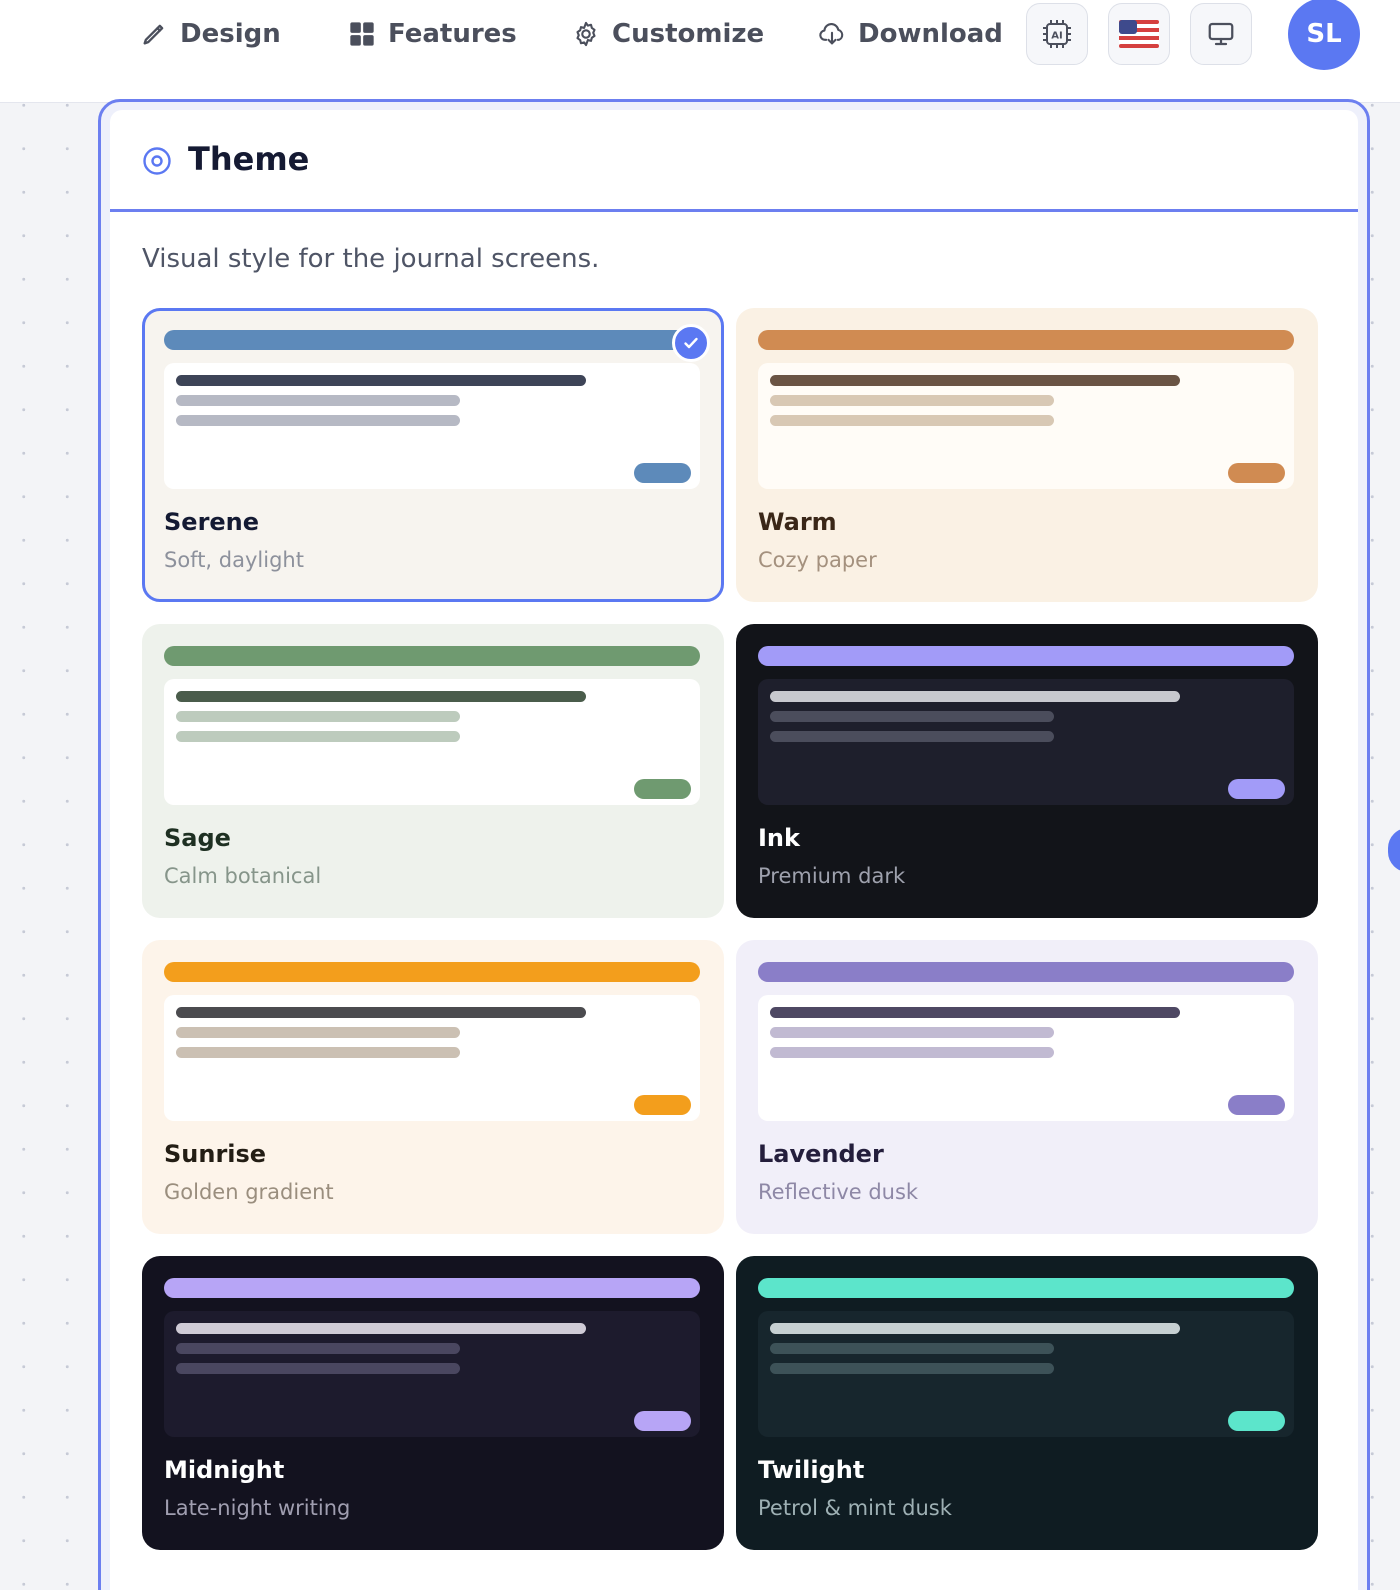 The height and width of the screenshot is (1590, 1400). I want to click on theme-subtitle: Reflective dusk, so click(838, 1192).